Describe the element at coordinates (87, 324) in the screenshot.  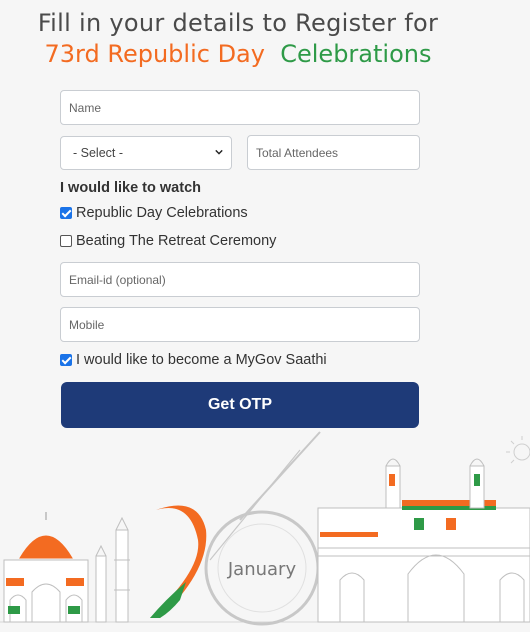
I see `mobile-placeholder: Mobile` at that location.